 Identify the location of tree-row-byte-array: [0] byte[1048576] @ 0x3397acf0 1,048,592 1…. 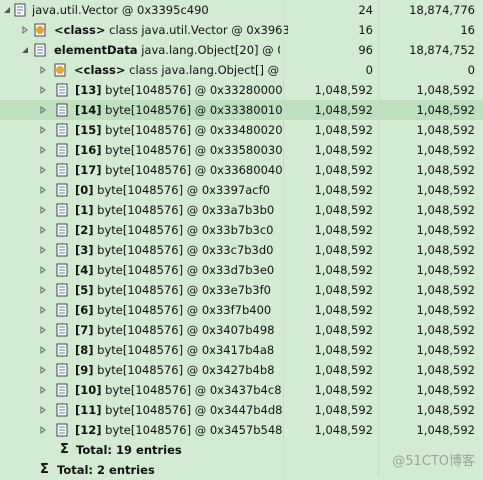
(241, 190).